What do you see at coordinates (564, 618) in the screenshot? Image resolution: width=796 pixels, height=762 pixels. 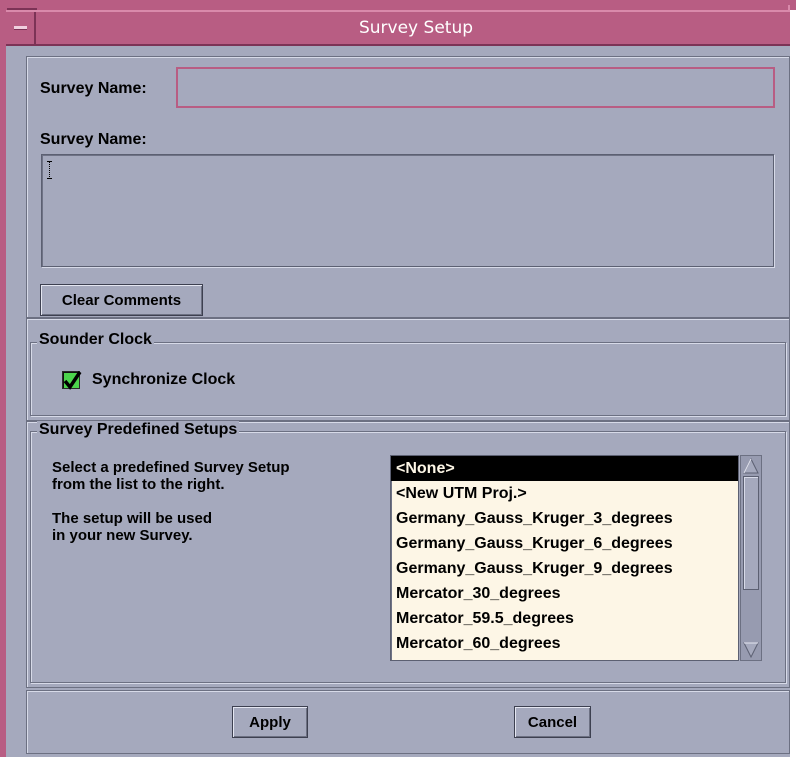 I see `list-item: Mercator_59.5_degrees` at bounding box center [564, 618].